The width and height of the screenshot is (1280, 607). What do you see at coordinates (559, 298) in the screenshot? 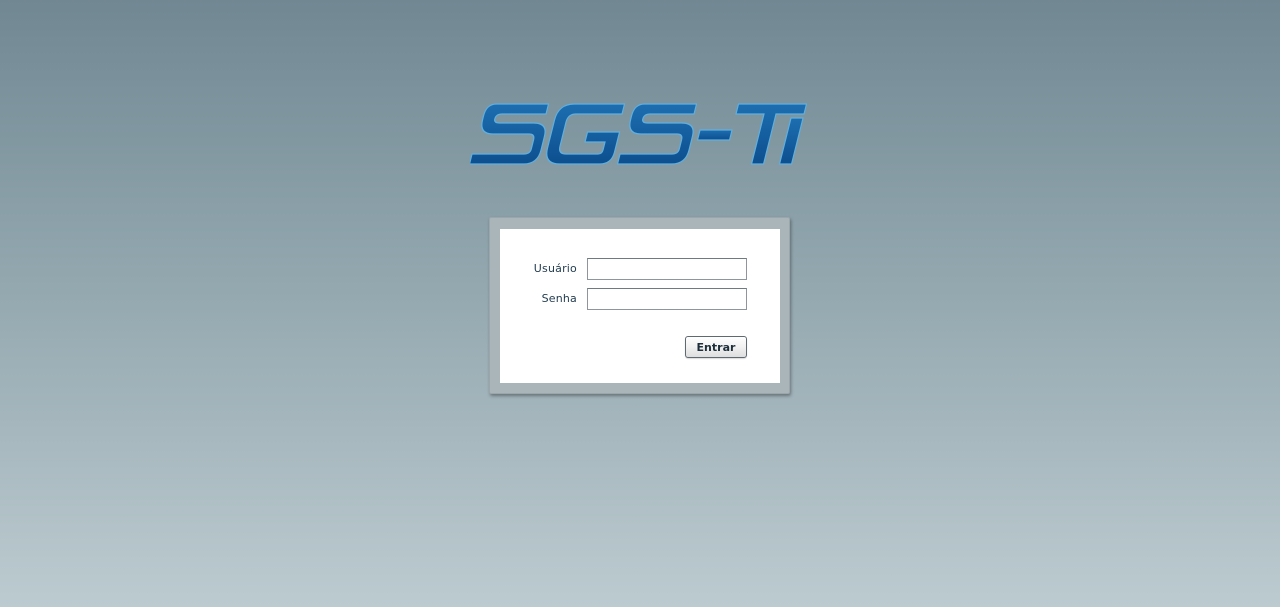
I see `password-label: Senha` at bounding box center [559, 298].